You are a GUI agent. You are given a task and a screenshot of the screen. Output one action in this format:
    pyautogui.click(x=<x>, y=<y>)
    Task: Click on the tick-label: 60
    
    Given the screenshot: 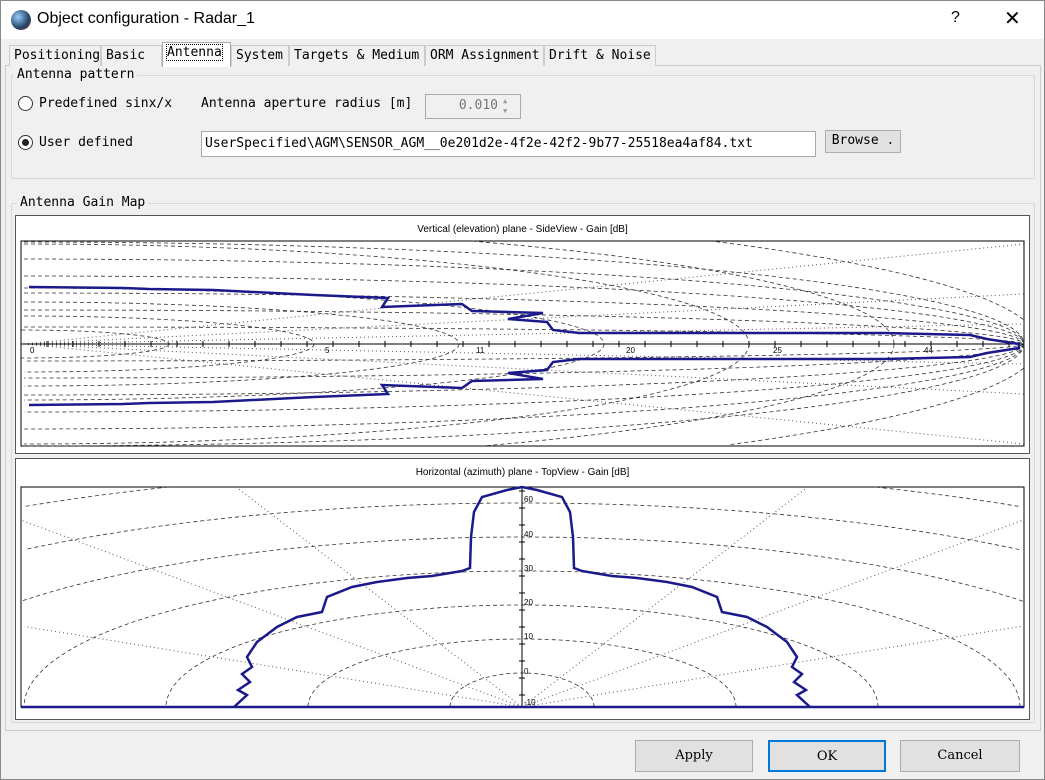 What is the action you would take?
    pyautogui.click(x=528, y=499)
    